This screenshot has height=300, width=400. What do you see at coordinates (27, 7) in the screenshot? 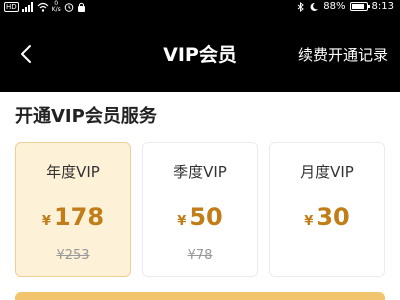
I see `cellular-signal-icon` at bounding box center [27, 7].